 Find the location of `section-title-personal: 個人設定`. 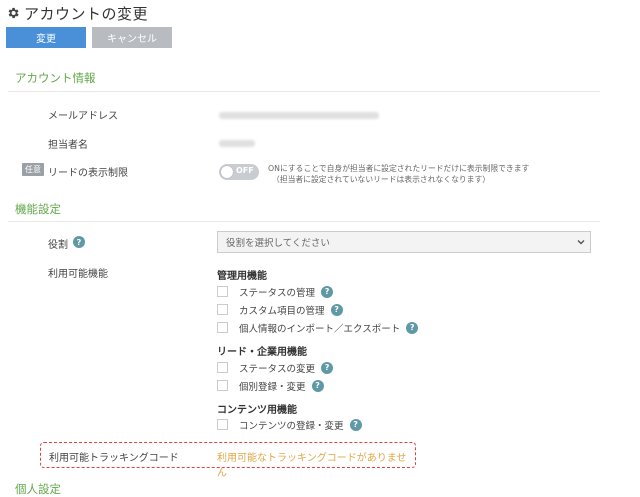

section-title-personal: 個人設定 is located at coordinates (38, 489).